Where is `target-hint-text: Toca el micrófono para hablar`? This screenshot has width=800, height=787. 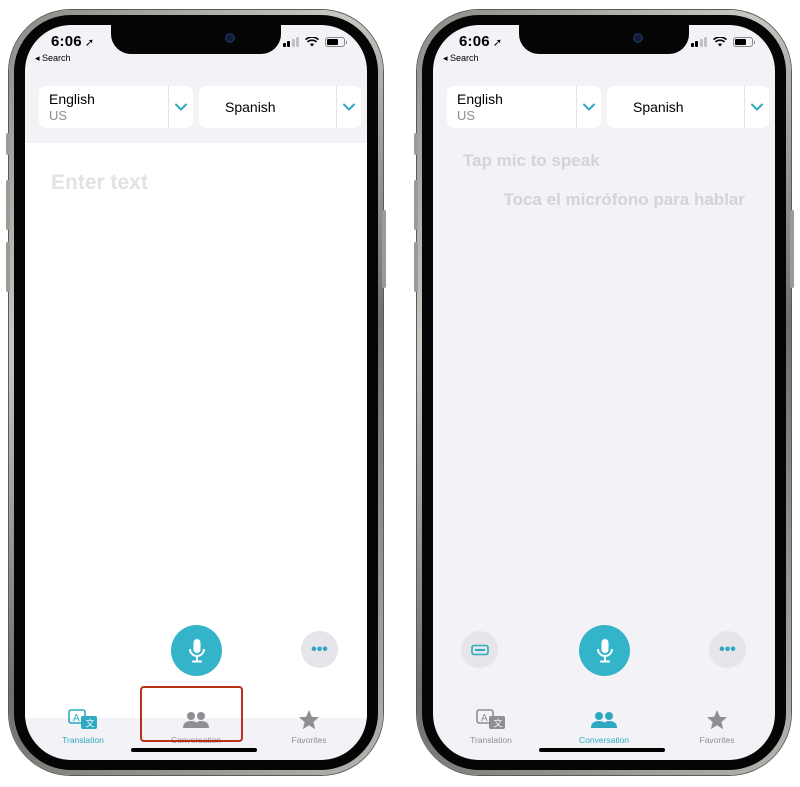 target-hint-text: Toca el micrófono para hablar is located at coordinates (624, 199).